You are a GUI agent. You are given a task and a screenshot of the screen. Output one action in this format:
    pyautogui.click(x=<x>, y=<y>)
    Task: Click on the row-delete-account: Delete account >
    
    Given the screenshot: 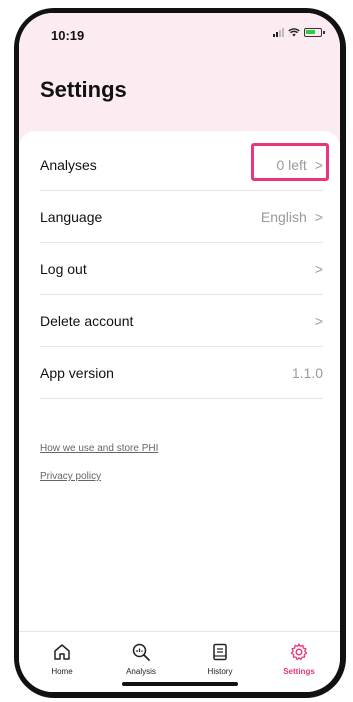 What is the action you would take?
    pyautogui.click(x=181, y=321)
    